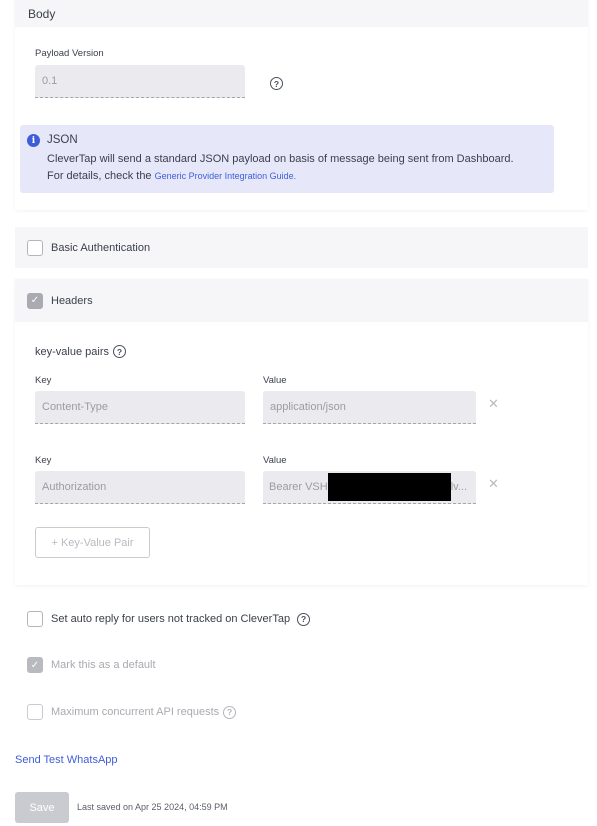 The image size is (597, 826). Describe the element at coordinates (308, 407) in the screenshot. I see `header-value-value: application/json` at that location.